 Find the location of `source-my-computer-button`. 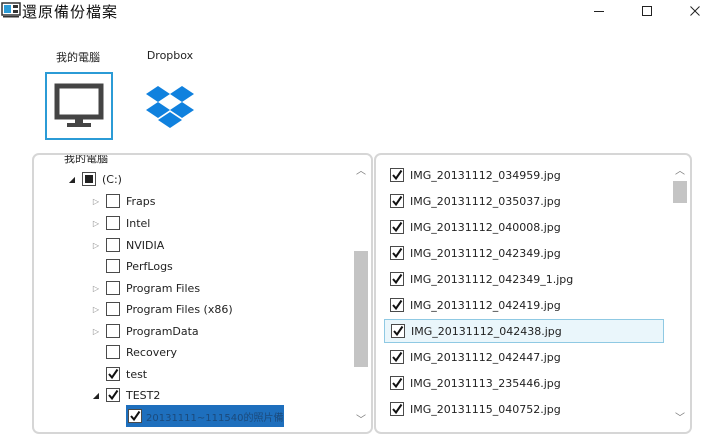

source-my-computer-button is located at coordinates (79, 106).